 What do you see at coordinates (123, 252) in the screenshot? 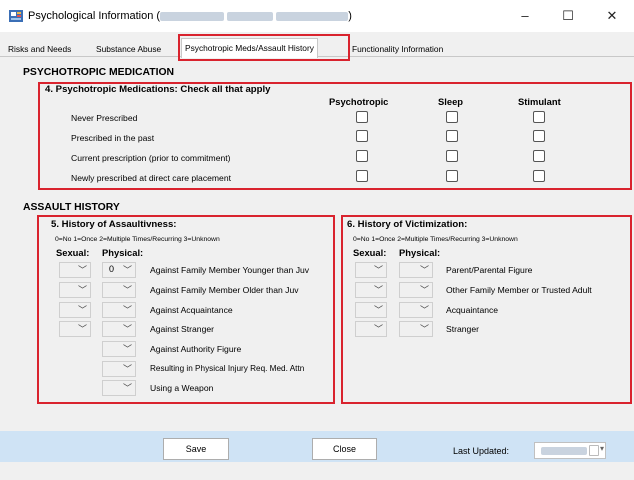
I see `assaultiveness-physical-label: Physical:` at bounding box center [123, 252].